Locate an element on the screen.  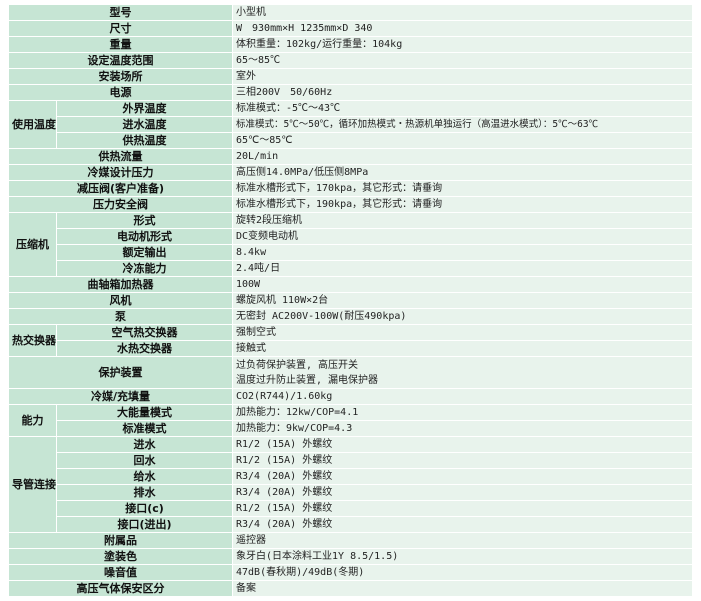
table-row: 压力安全阀 标准水槽形式下，190kpa，其它形式：请垂询 is located at coordinates (350, 204).